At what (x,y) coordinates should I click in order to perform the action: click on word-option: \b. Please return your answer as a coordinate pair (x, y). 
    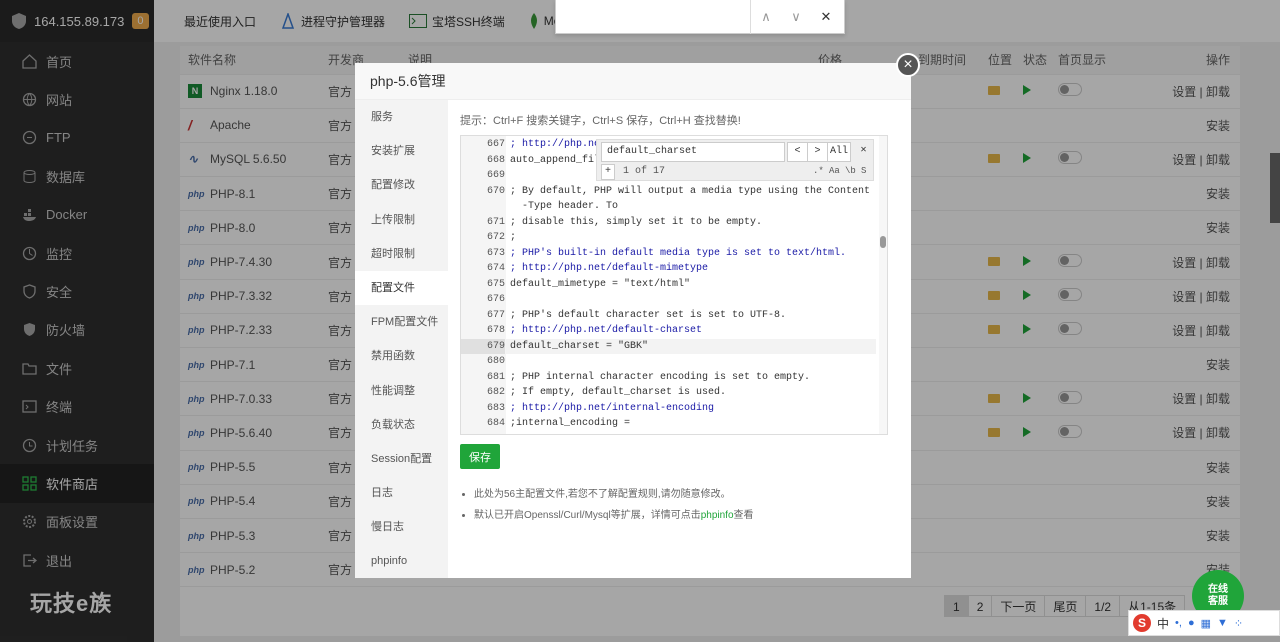
    Looking at the image, I should click on (850, 171).